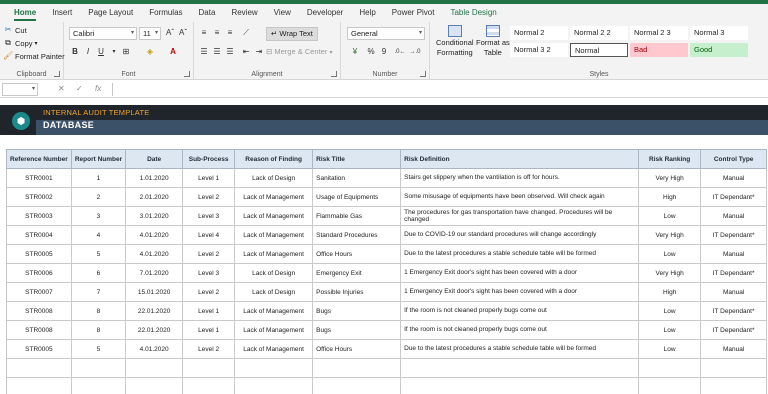 The width and height of the screenshot is (768, 394). What do you see at coordinates (98, 235) in the screenshot?
I see `cell-report-number: 4` at bounding box center [98, 235].